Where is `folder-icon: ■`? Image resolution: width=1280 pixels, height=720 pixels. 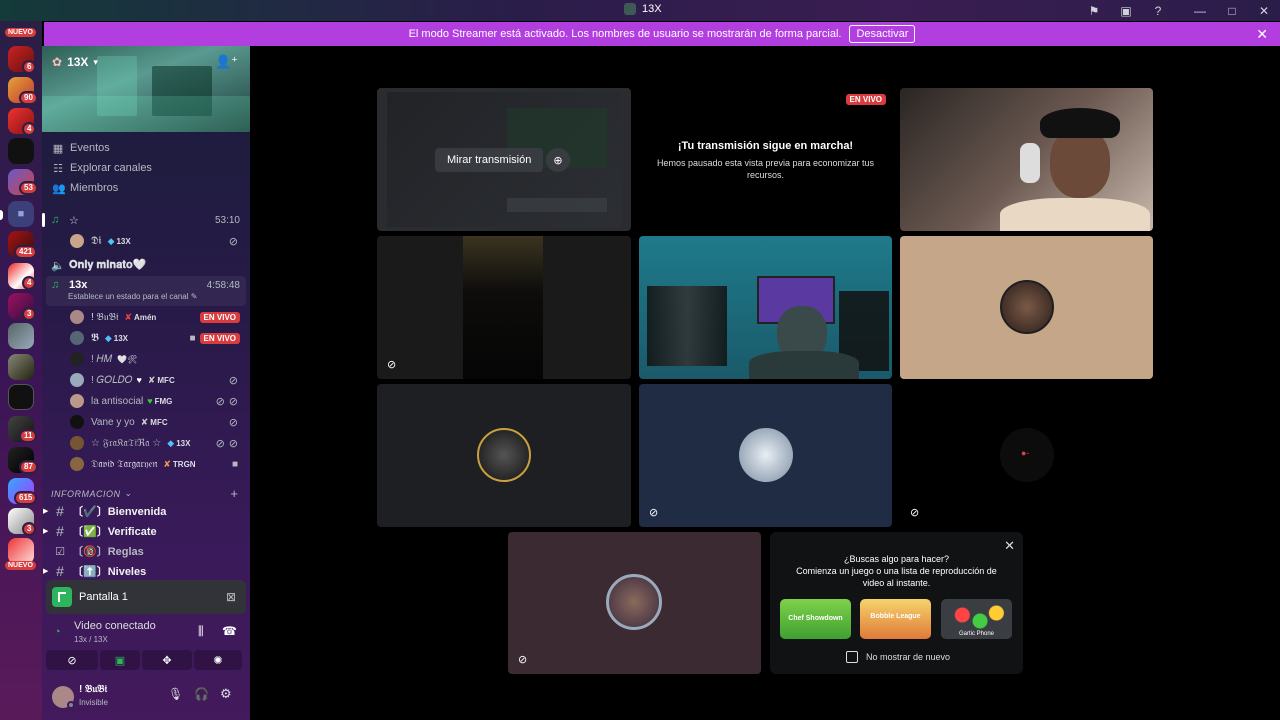 folder-icon: ■ is located at coordinates (21, 214).